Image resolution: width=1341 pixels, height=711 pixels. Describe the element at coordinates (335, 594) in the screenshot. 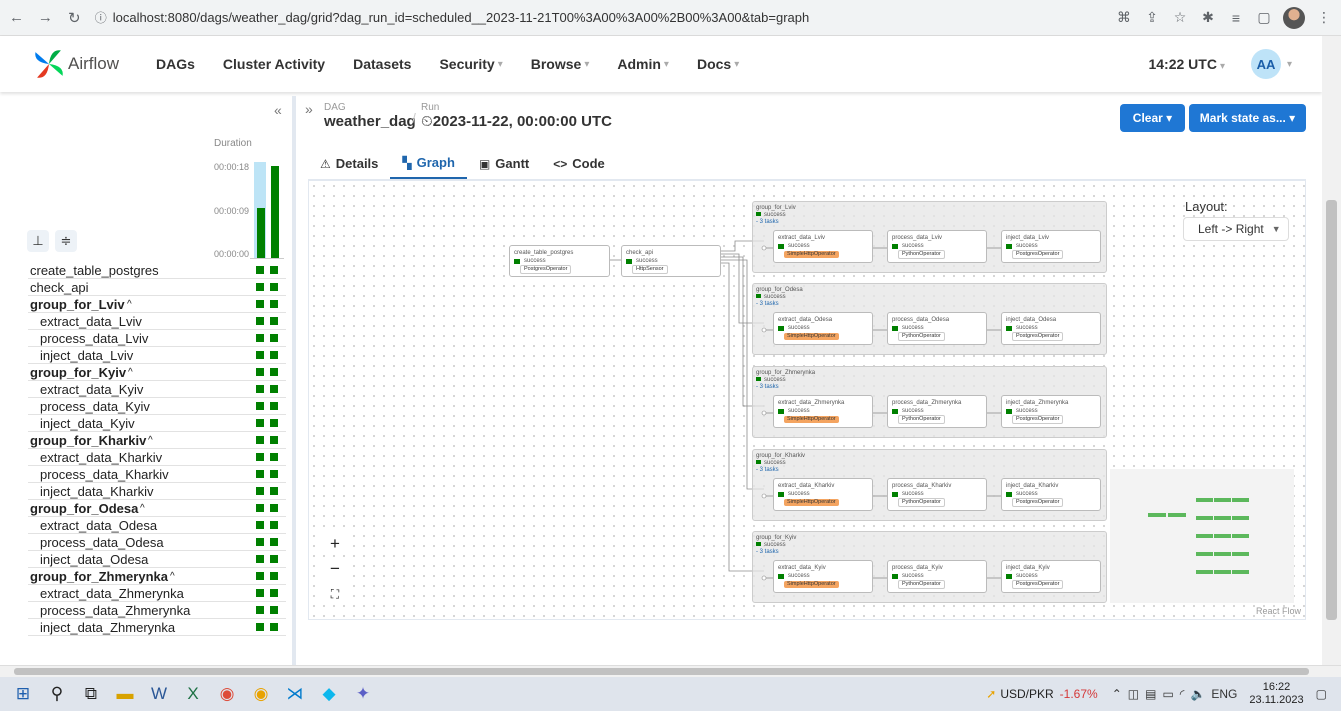

I see `fit-view-button: ⛶` at that location.